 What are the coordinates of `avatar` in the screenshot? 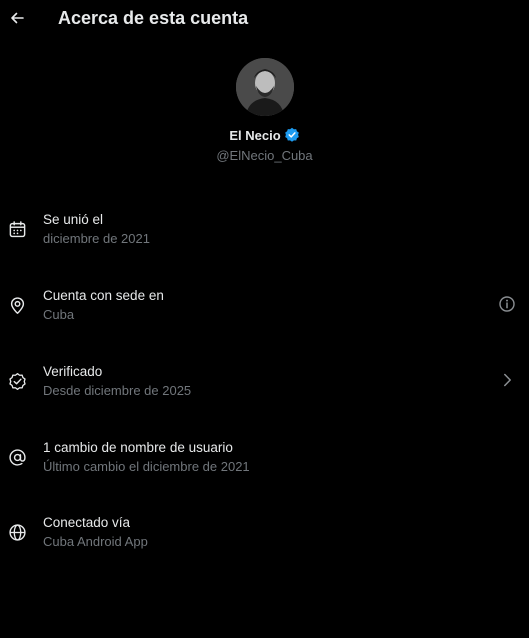 It's located at (264, 87).